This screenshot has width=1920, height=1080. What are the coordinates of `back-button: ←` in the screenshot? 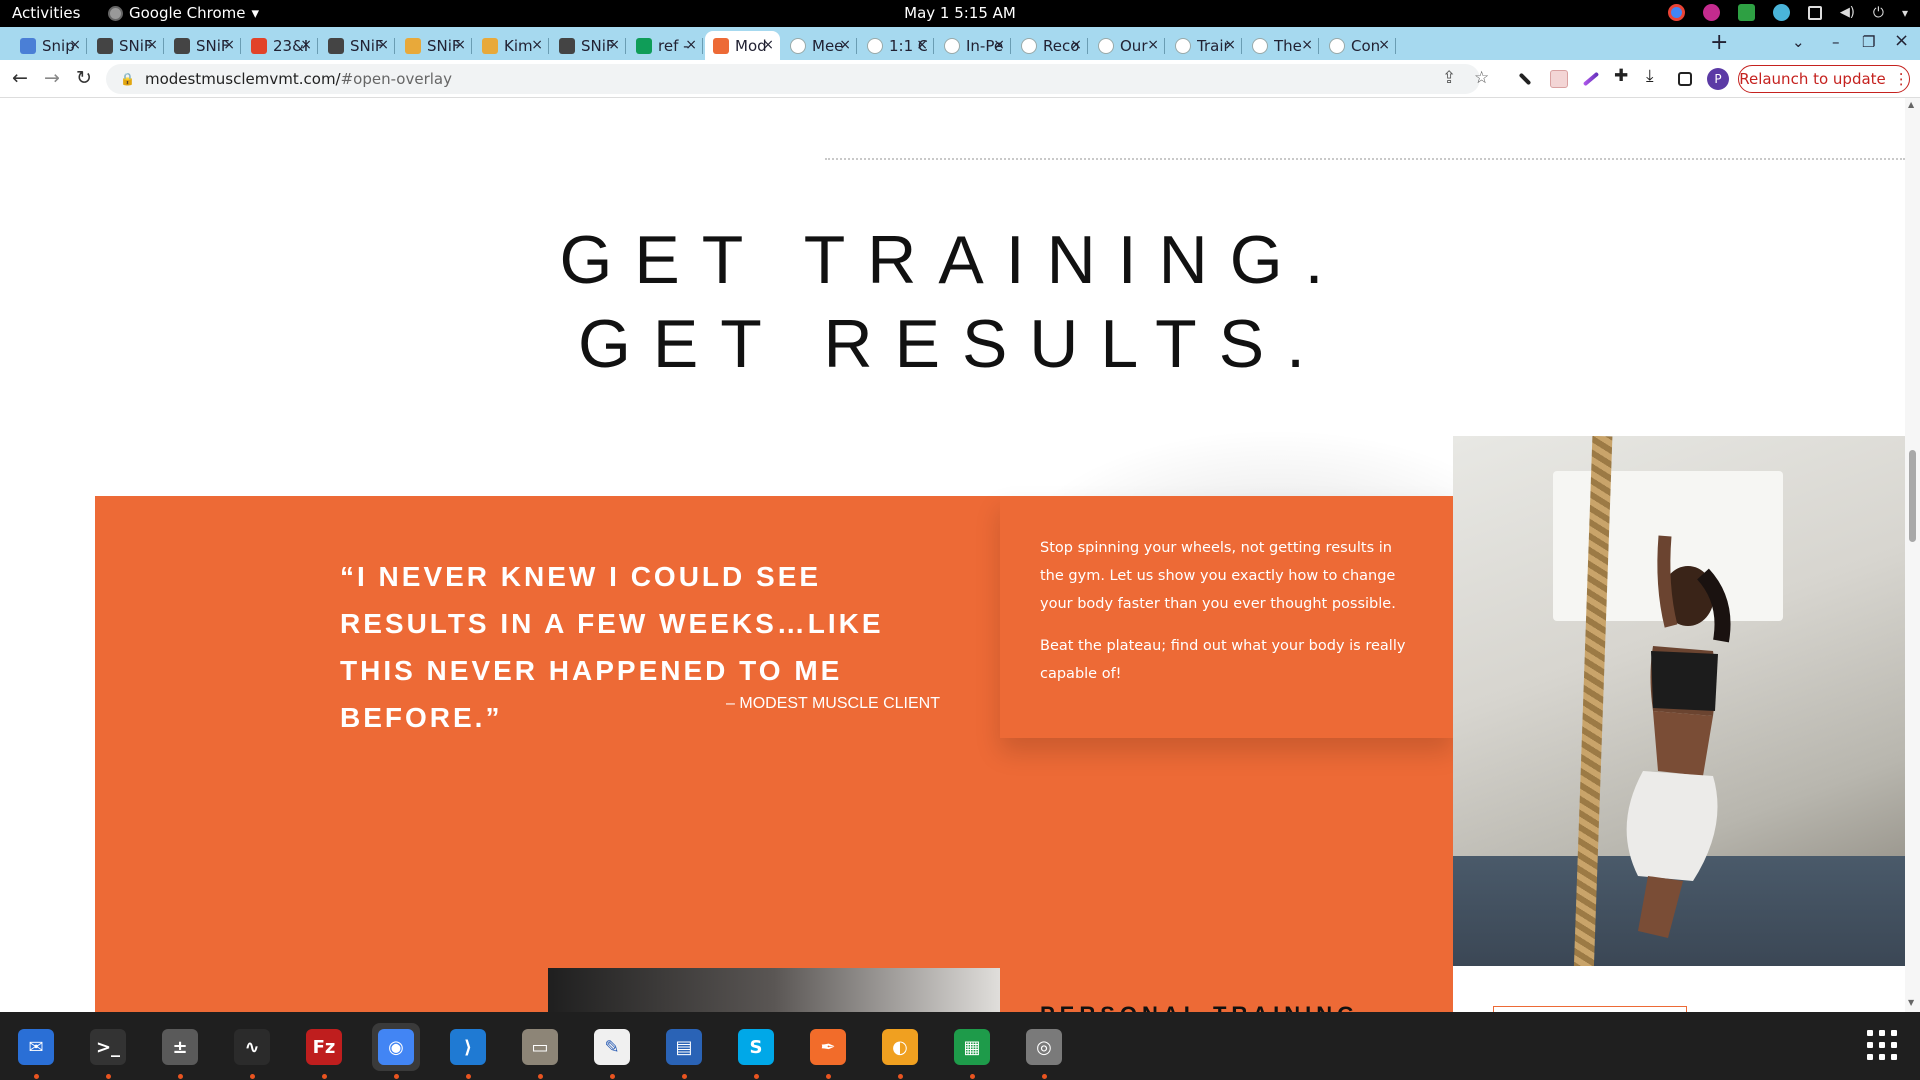 It's located at (20, 78).